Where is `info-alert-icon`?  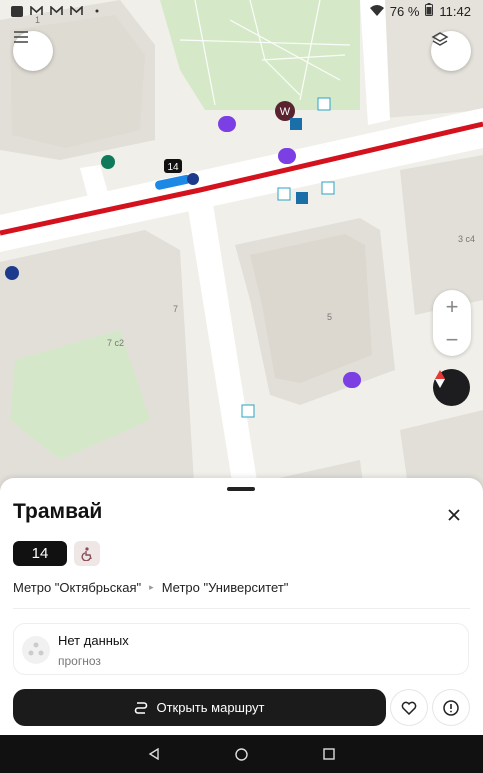
info-alert-icon is located at coordinates (451, 707).